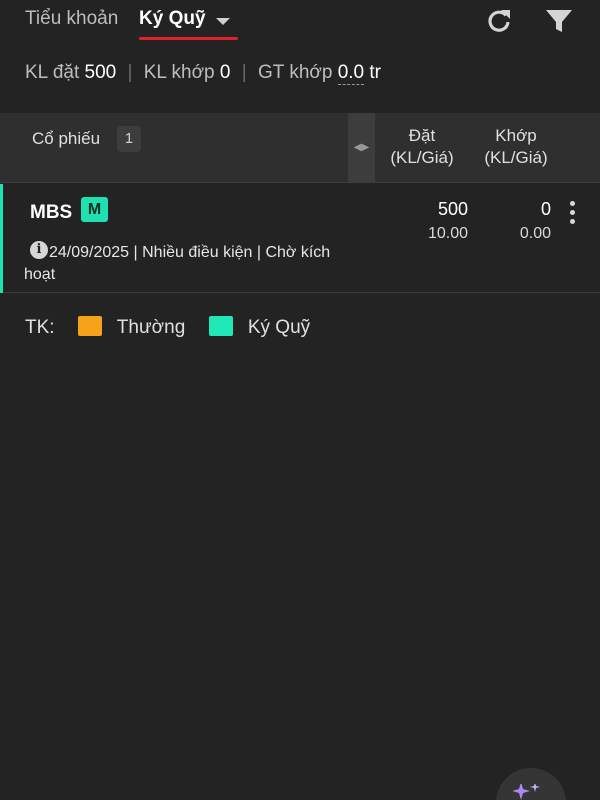  What do you see at coordinates (225, 72) in the screenshot?
I see `matched-volume-value: 0` at bounding box center [225, 72].